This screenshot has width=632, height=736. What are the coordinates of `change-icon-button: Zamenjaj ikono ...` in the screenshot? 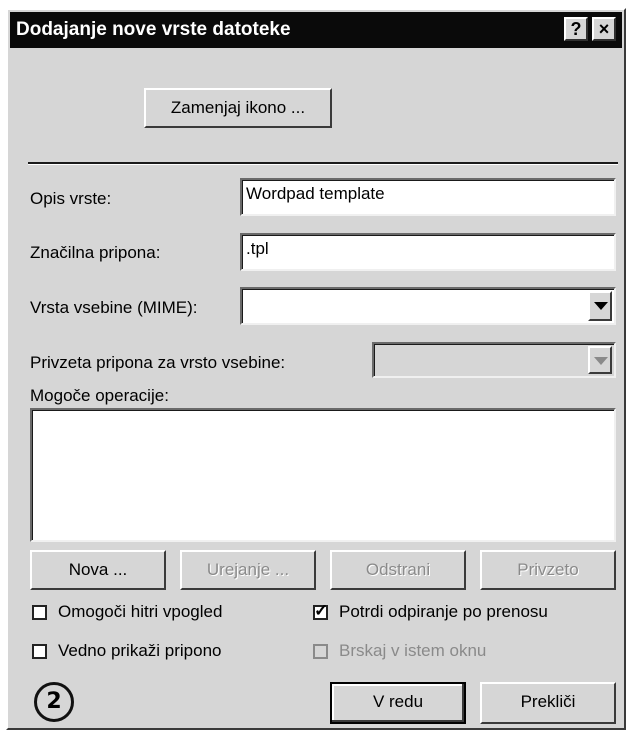 It's located at (238, 108).